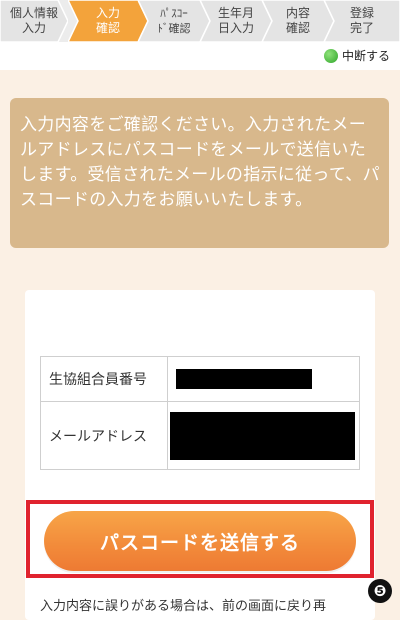  What do you see at coordinates (235, 28) in the screenshot?
I see `step-label-line2: 日入力` at bounding box center [235, 28].